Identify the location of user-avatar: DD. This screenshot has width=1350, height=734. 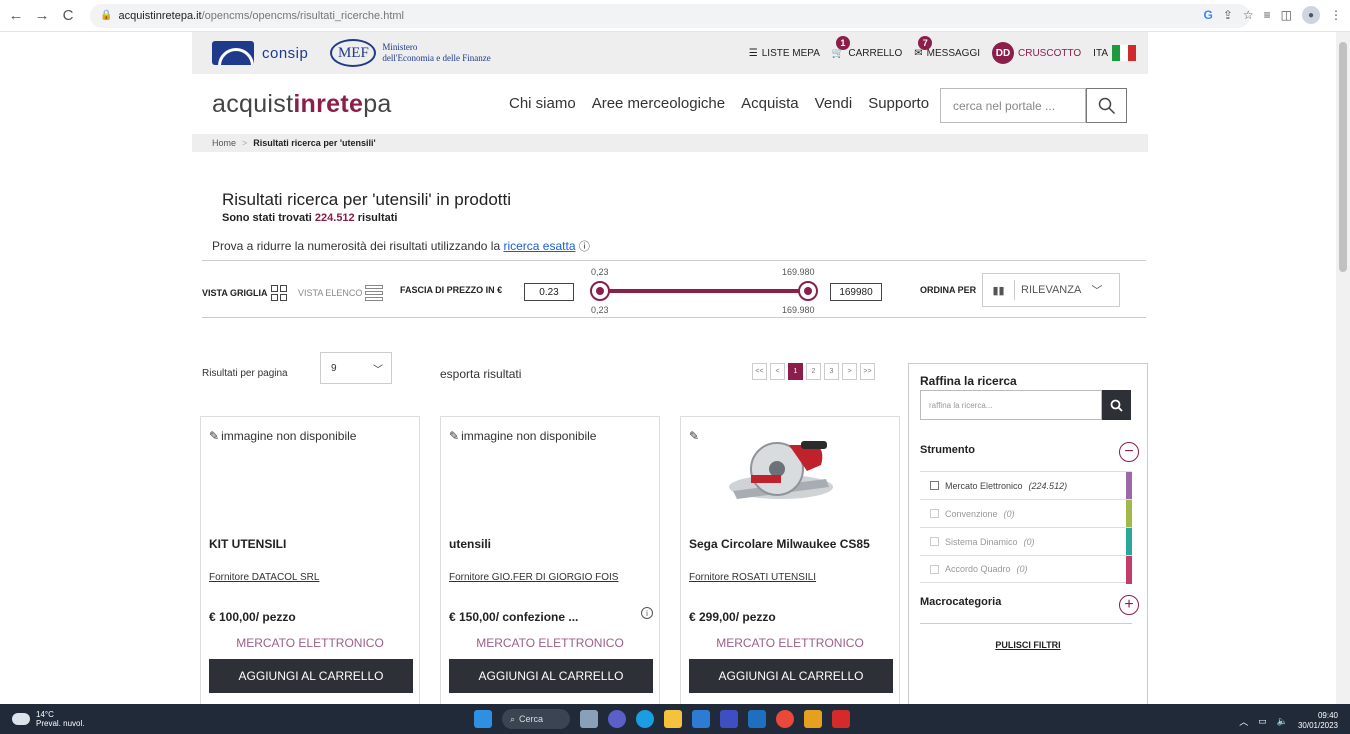
(1003, 53).